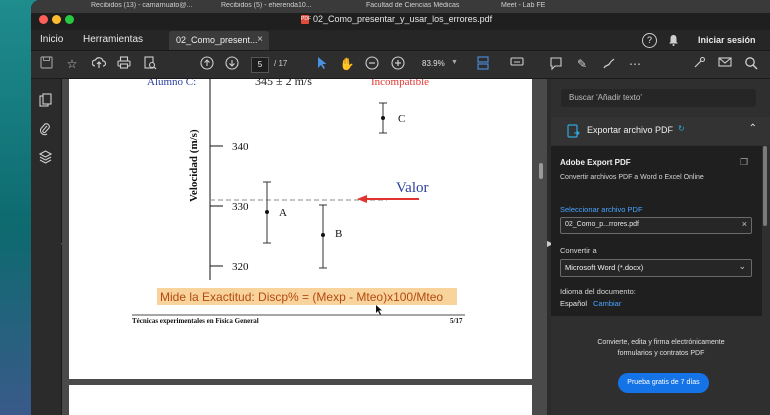  I want to click on minimize-window-button, so click(56, 19).